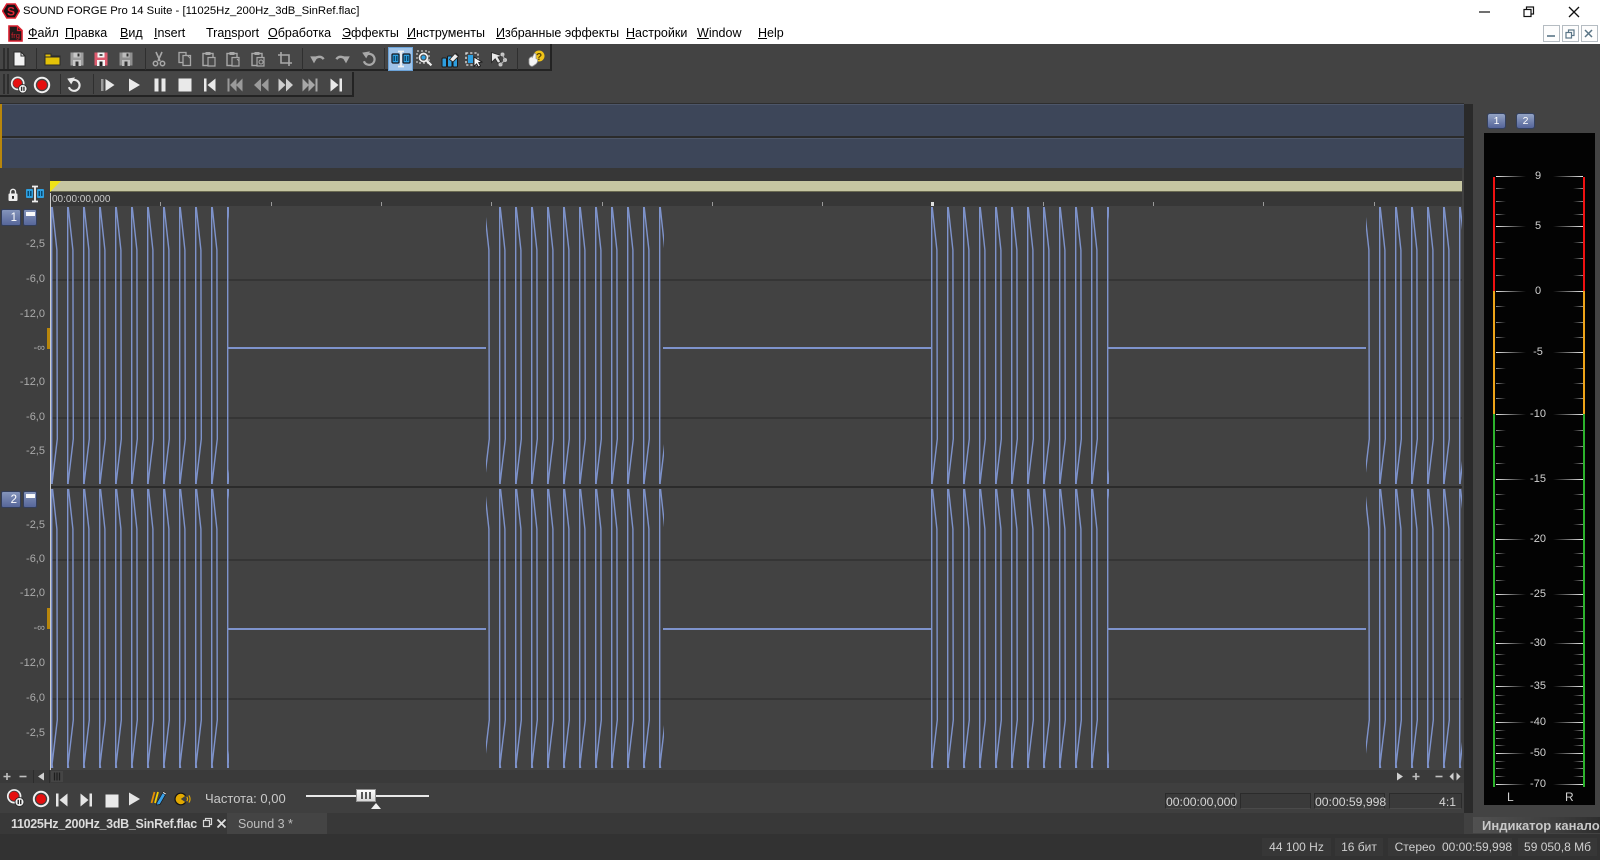 This screenshot has width=1600, height=860. Describe the element at coordinates (11, 12) in the screenshot. I see `svg-text: S` at that location.